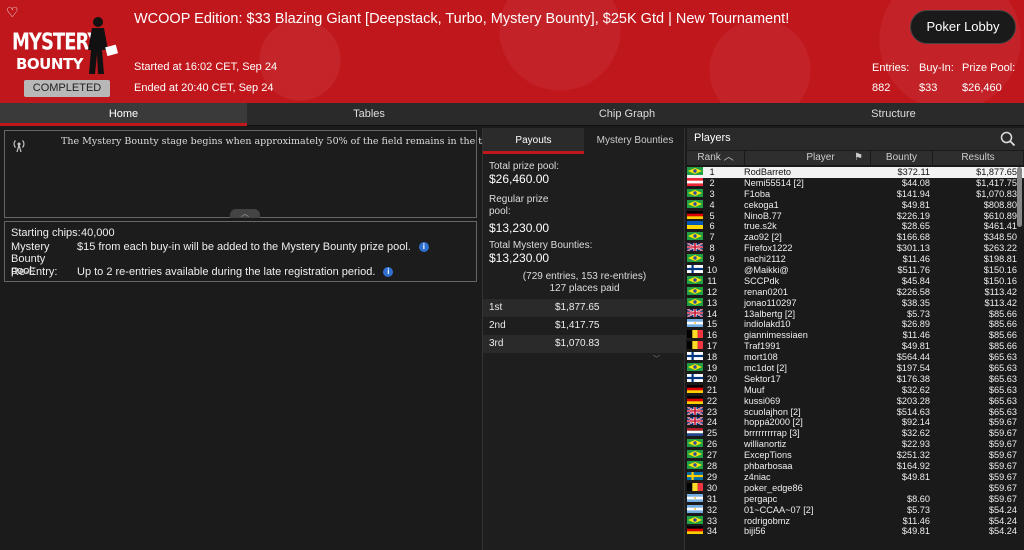 Image resolution: width=1024 pixels, height=550 pixels. I want to click on player-row: 9 nachi2112 $11.46 $198.81, so click(855, 259).